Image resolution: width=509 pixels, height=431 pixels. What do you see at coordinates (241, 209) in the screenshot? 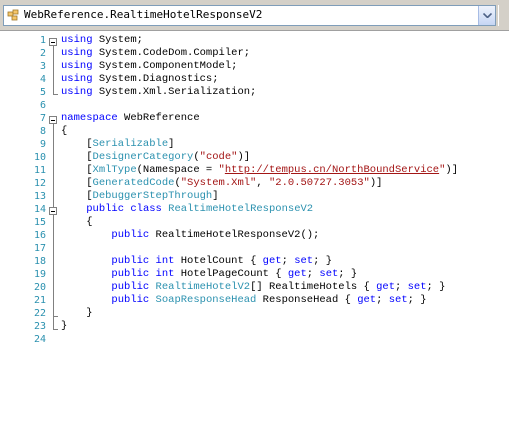
I see `type-token: RealtimeHotelResponseV2` at bounding box center [241, 209].